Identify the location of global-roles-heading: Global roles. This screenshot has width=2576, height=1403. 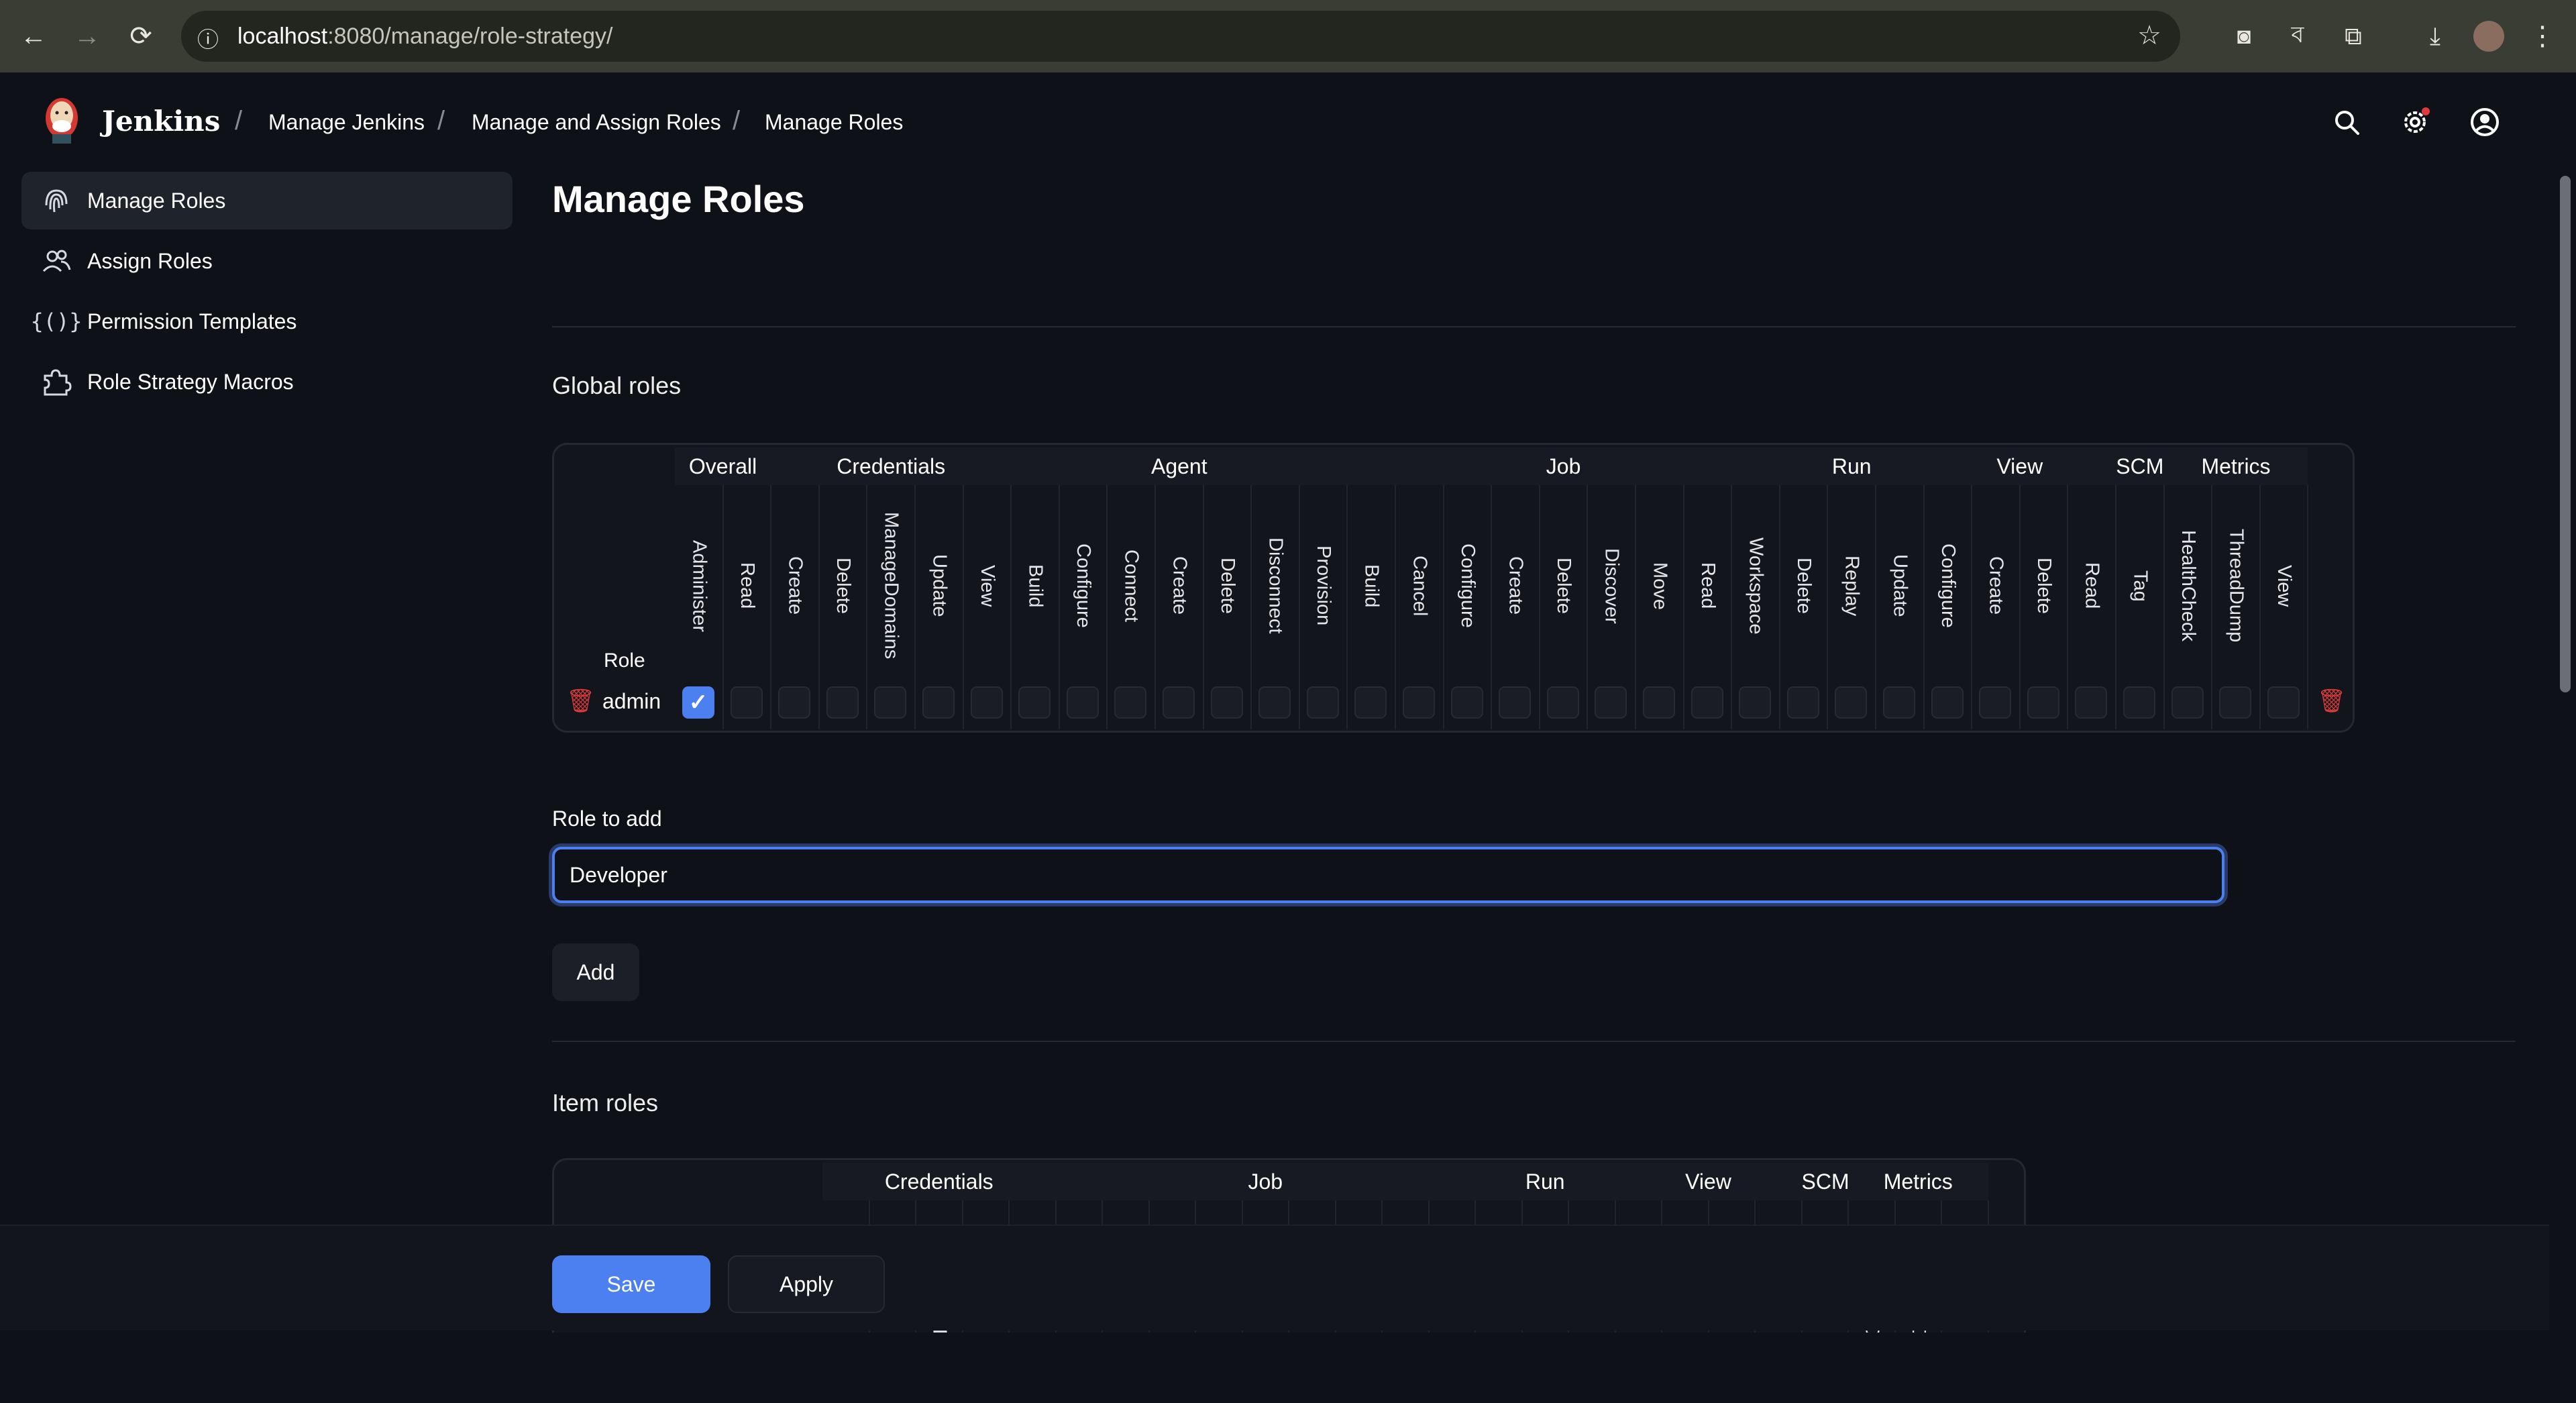
(617, 385).